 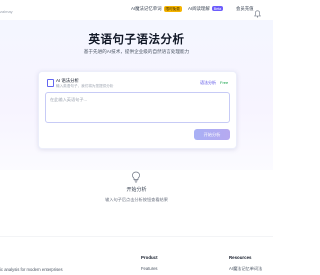 I want to click on footer-product-heading: Product, so click(x=149, y=257).